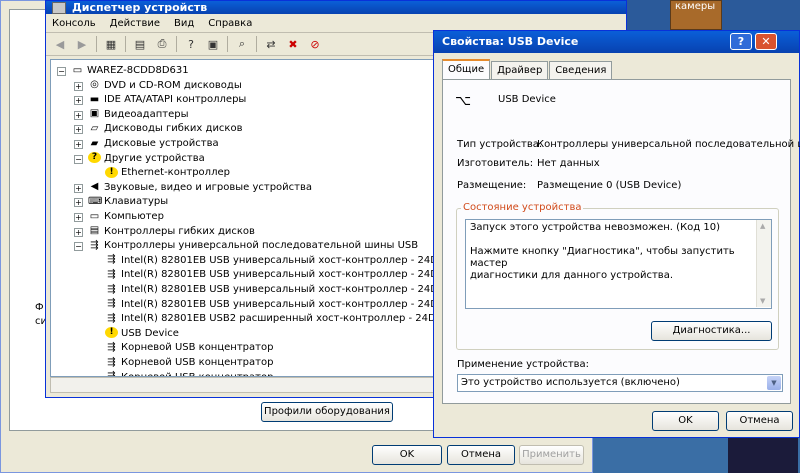  What do you see at coordinates (551, 455) in the screenshot?
I see `apply-button: Применить` at bounding box center [551, 455].